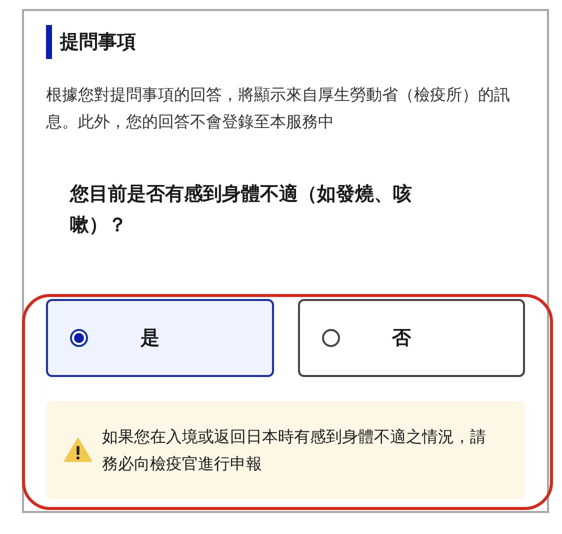 This screenshot has height=534, width=562. I want to click on section-title: 提問事項, so click(285, 42).